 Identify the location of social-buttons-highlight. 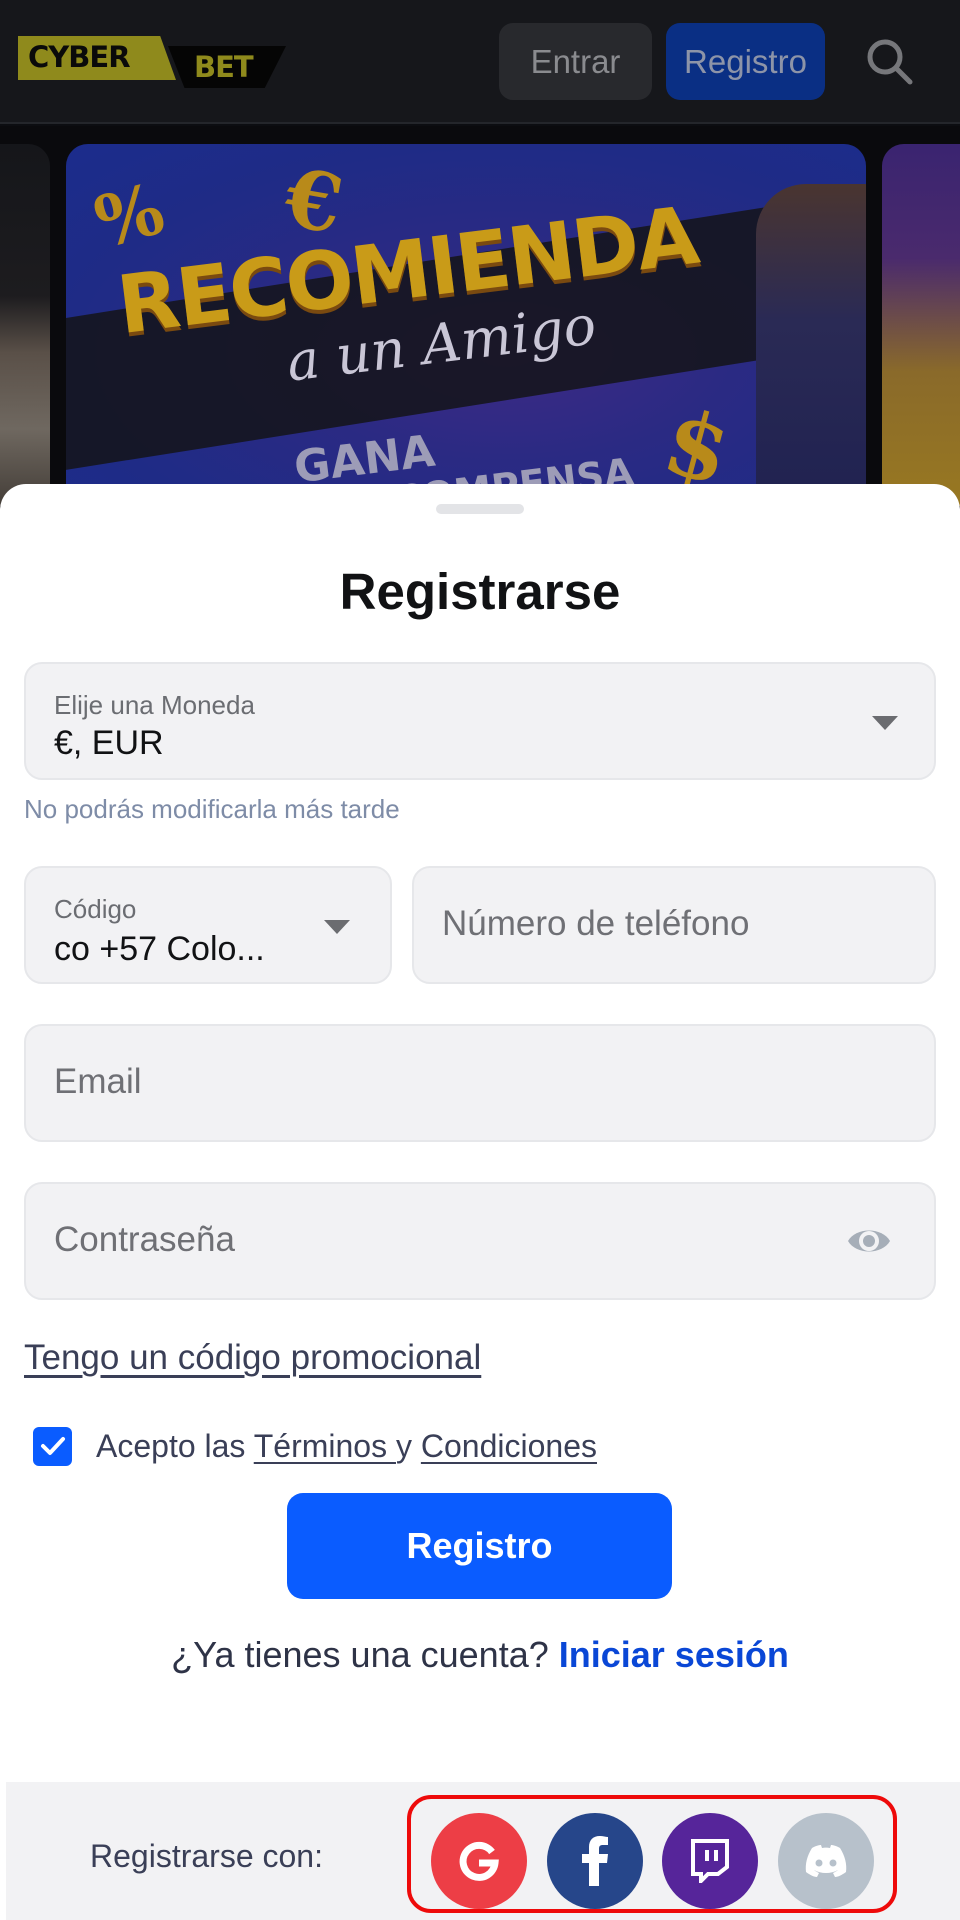
(652, 1854).